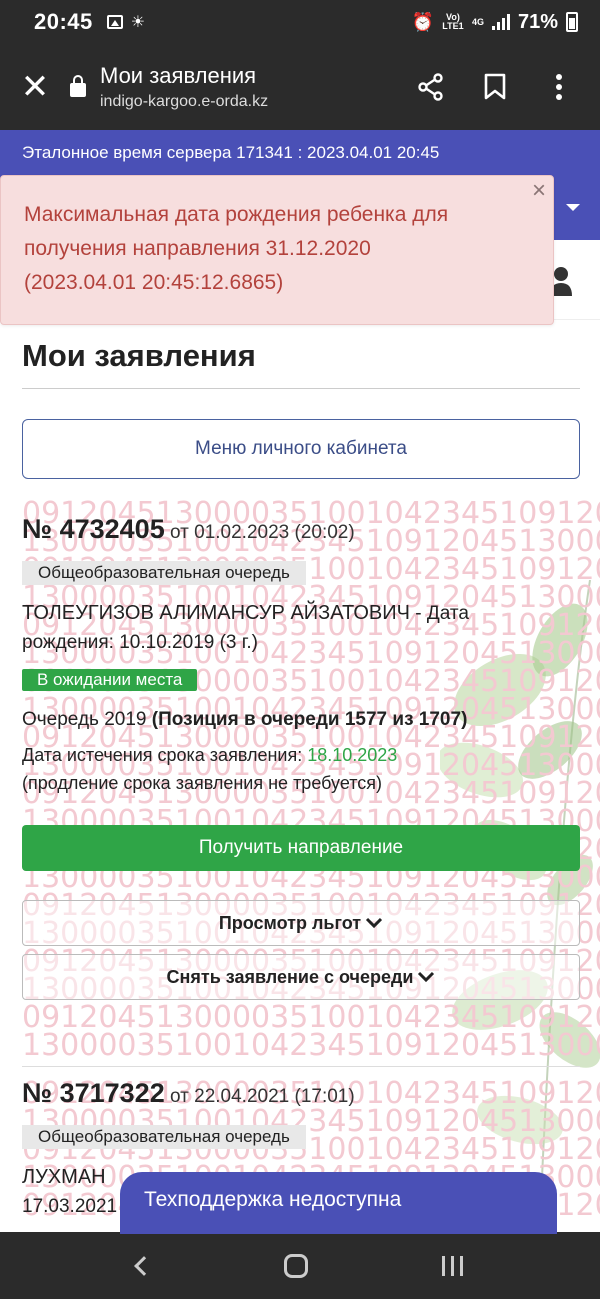 Image resolution: width=600 pixels, height=1299 pixels. I want to click on applicant-name: ТОЛЕУГИЗОВ АЛИМАНСУР АЙЗАТОВИЧ, so click(216, 613).